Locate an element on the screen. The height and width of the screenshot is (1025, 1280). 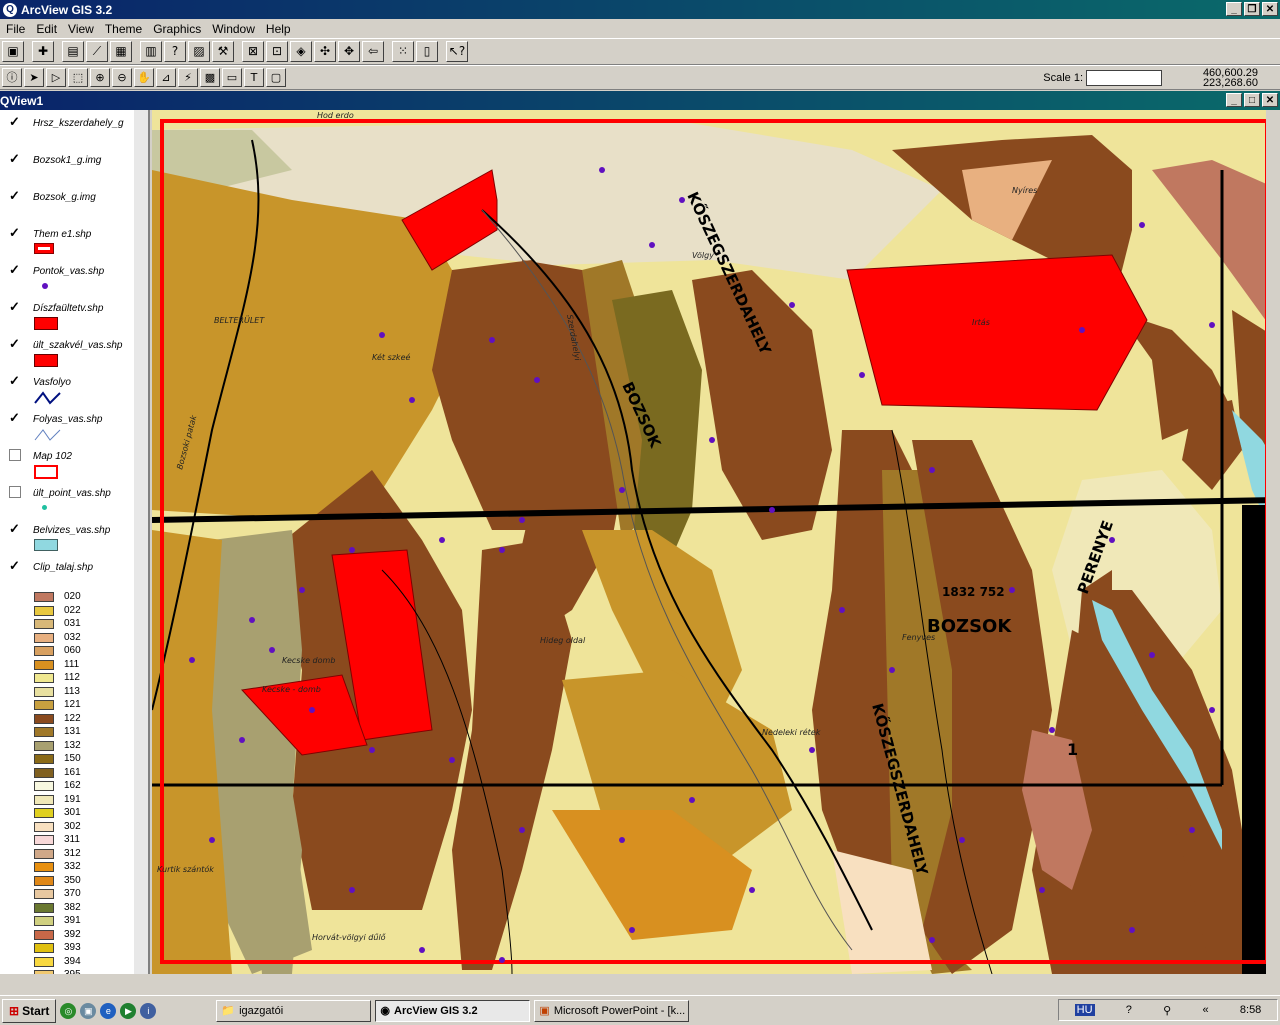
pointer-tool-icon: ➤ is located at coordinates (34, 77).